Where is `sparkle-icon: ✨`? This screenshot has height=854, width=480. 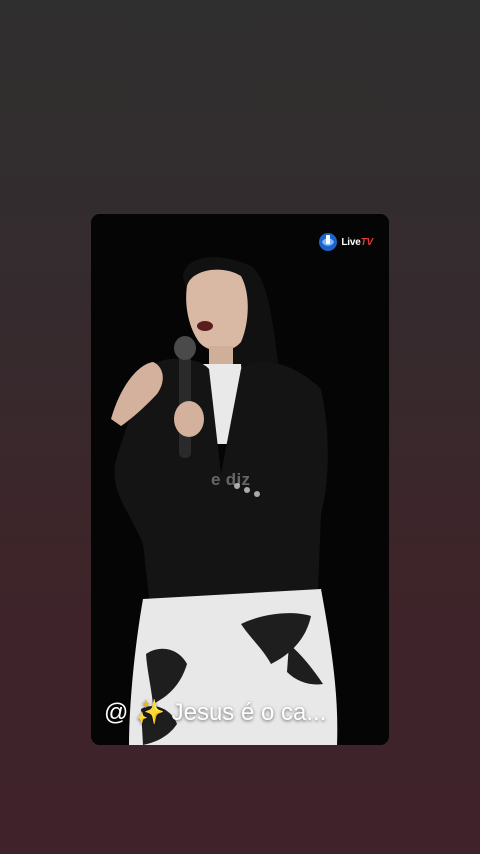 sparkle-icon: ✨ is located at coordinates (150, 712).